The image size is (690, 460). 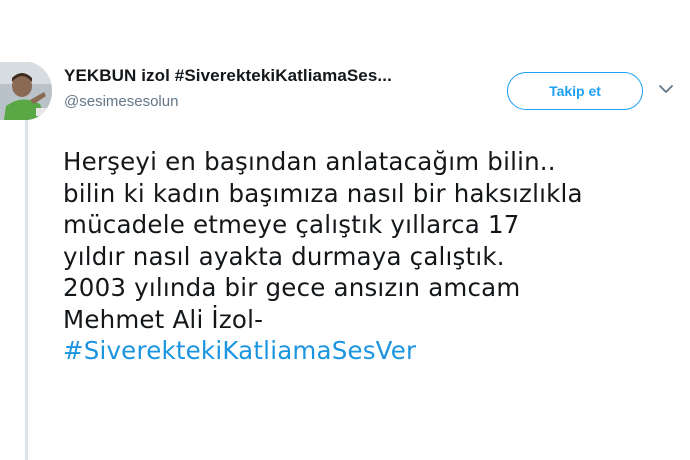 I want to click on avatar-photo-icon, so click(x=26, y=91).